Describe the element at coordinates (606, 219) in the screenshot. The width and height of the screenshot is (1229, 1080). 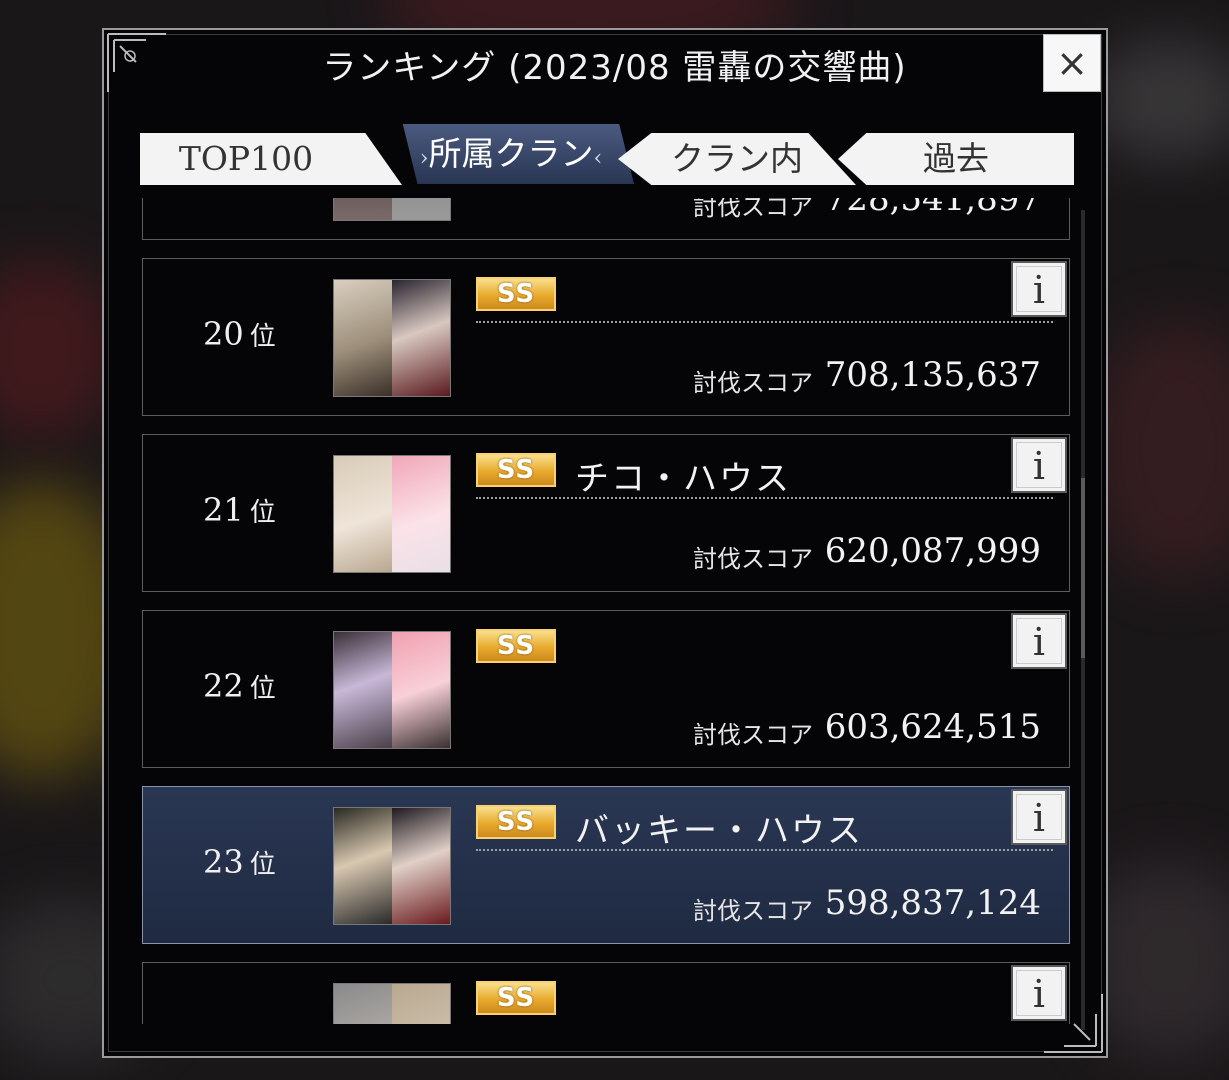
I see `list-item: 討伐スコア 728,541,897` at that location.